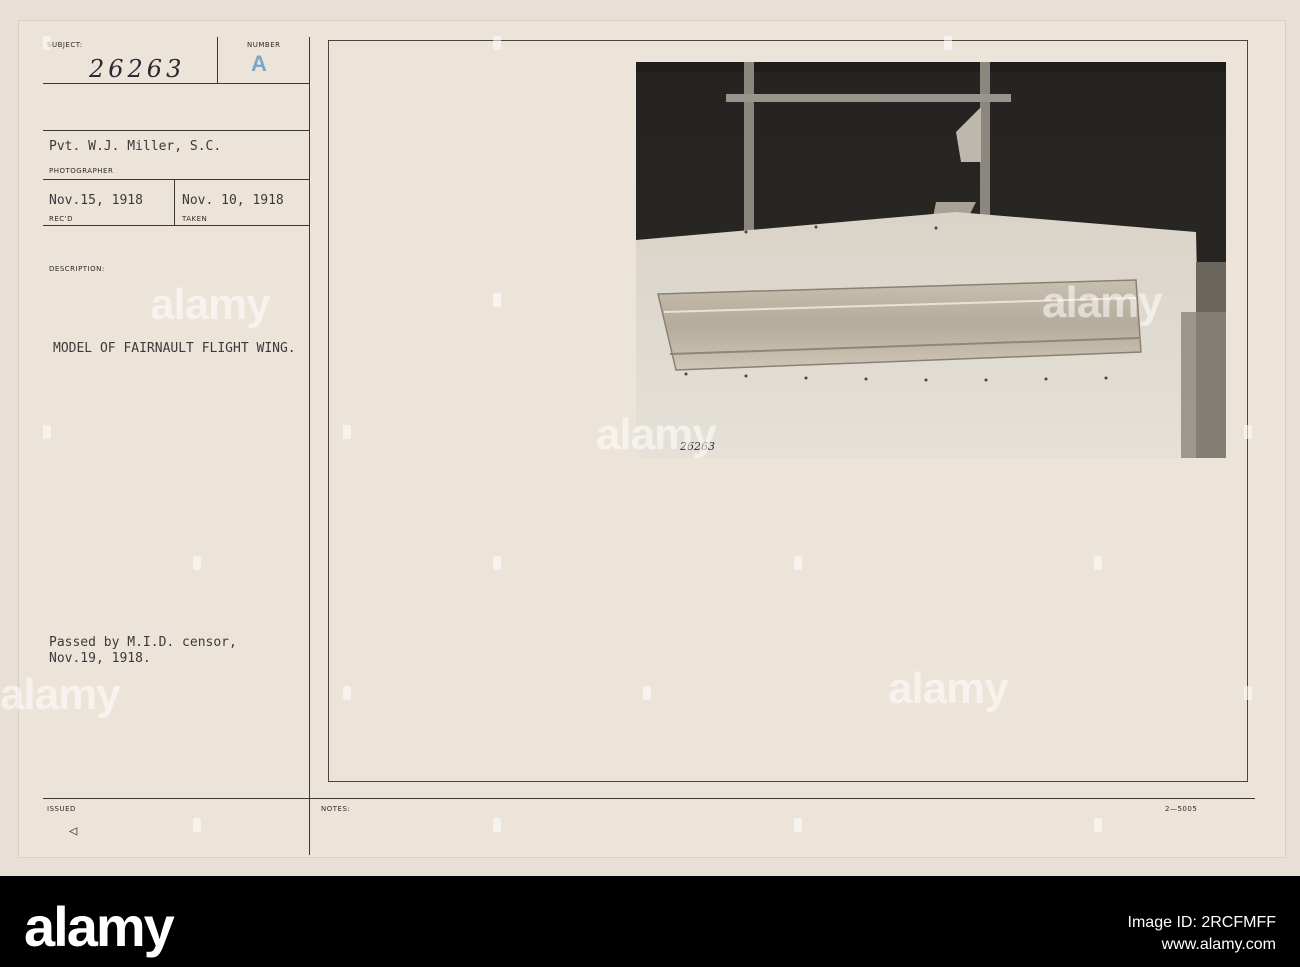 This screenshot has height=967, width=1300. What do you see at coordinates (1181, 809) in the screenshot?
I see `form-code: 2—5005` at bounding box center [1181, 809].